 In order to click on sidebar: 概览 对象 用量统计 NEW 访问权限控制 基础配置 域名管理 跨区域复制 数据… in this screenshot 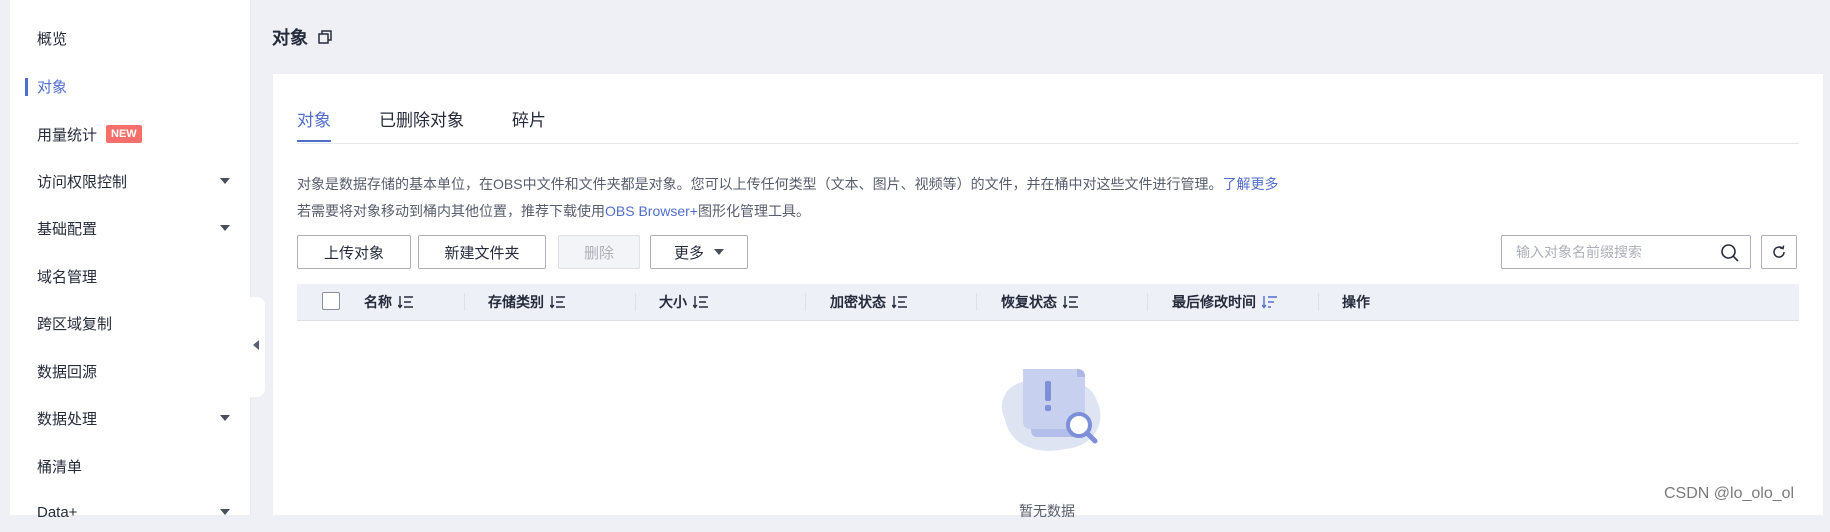, I will do `click(130, 260)`.